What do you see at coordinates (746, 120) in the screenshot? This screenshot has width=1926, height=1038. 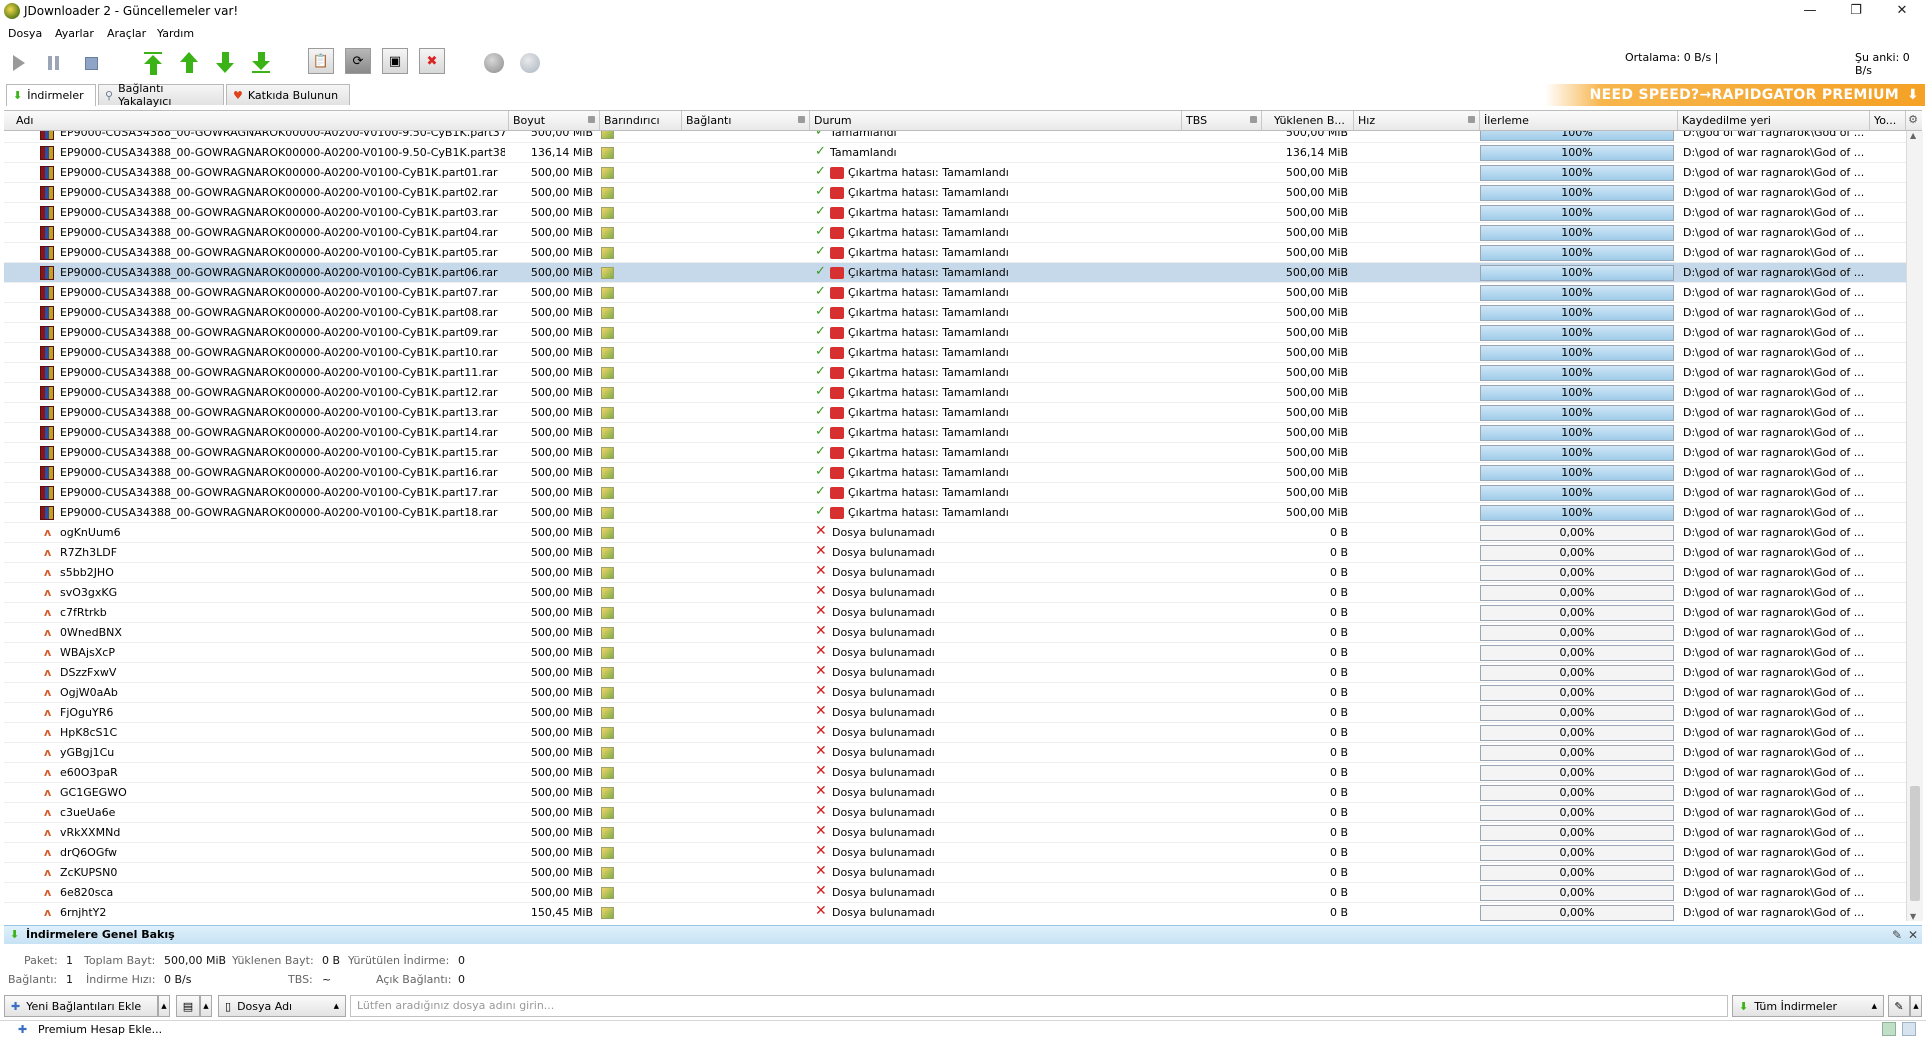 I see `col-connection: Bağlantı` at bounding box center [746, 120].